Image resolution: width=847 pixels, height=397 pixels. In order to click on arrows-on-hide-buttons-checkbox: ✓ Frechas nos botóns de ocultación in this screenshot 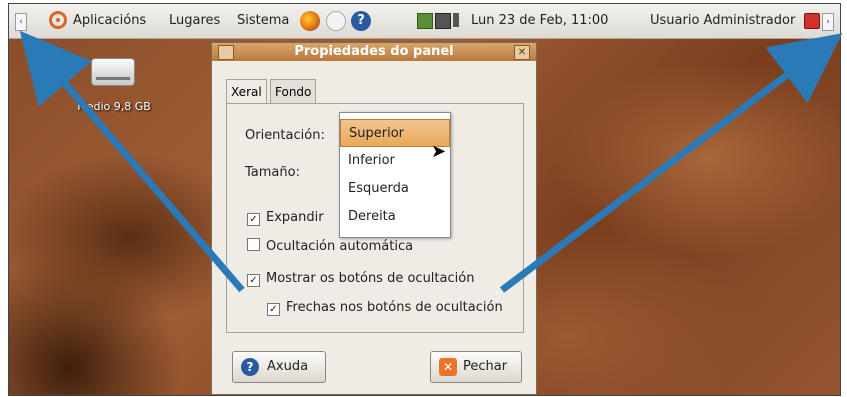, I will do `click(385, 308)`.